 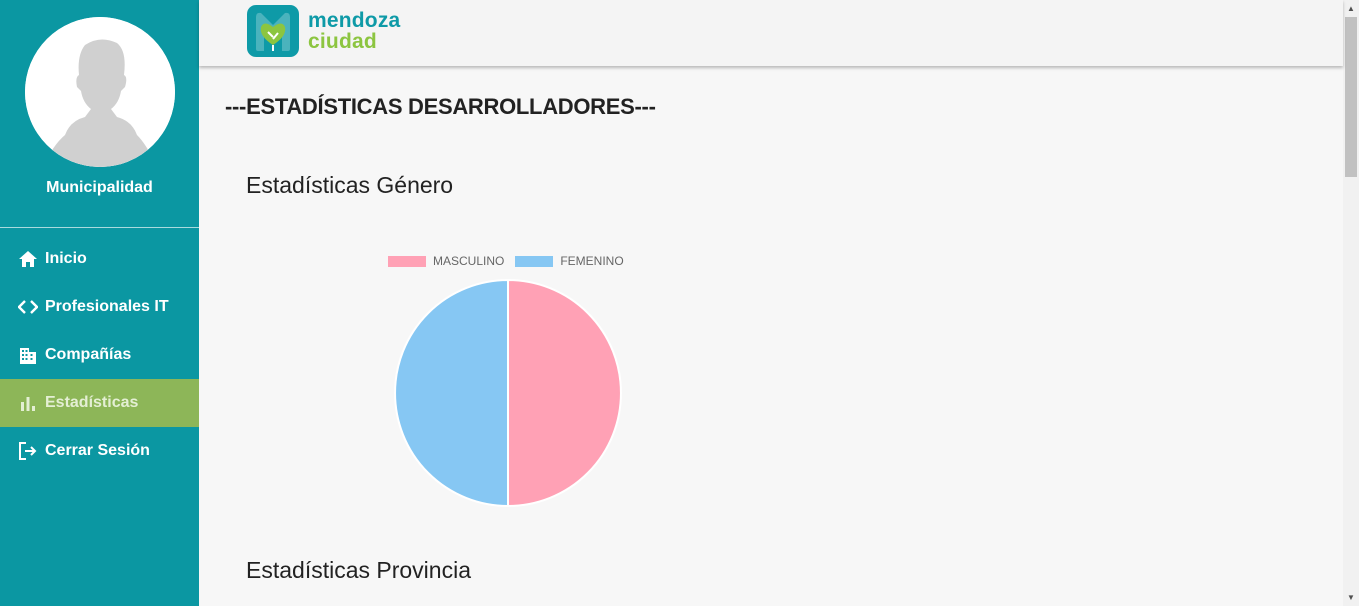 I want to click on logo-text: mendoza ciudad, so click(x=354, y=31).